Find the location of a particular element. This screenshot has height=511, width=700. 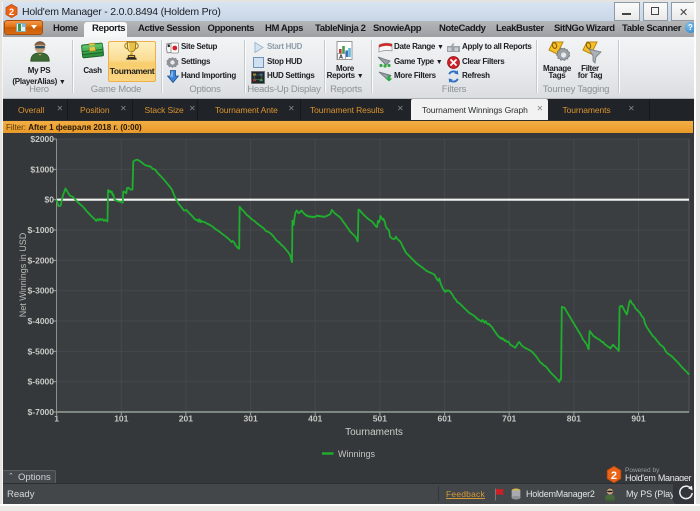

svg-text: 901 is located at coordinates (638, 419).